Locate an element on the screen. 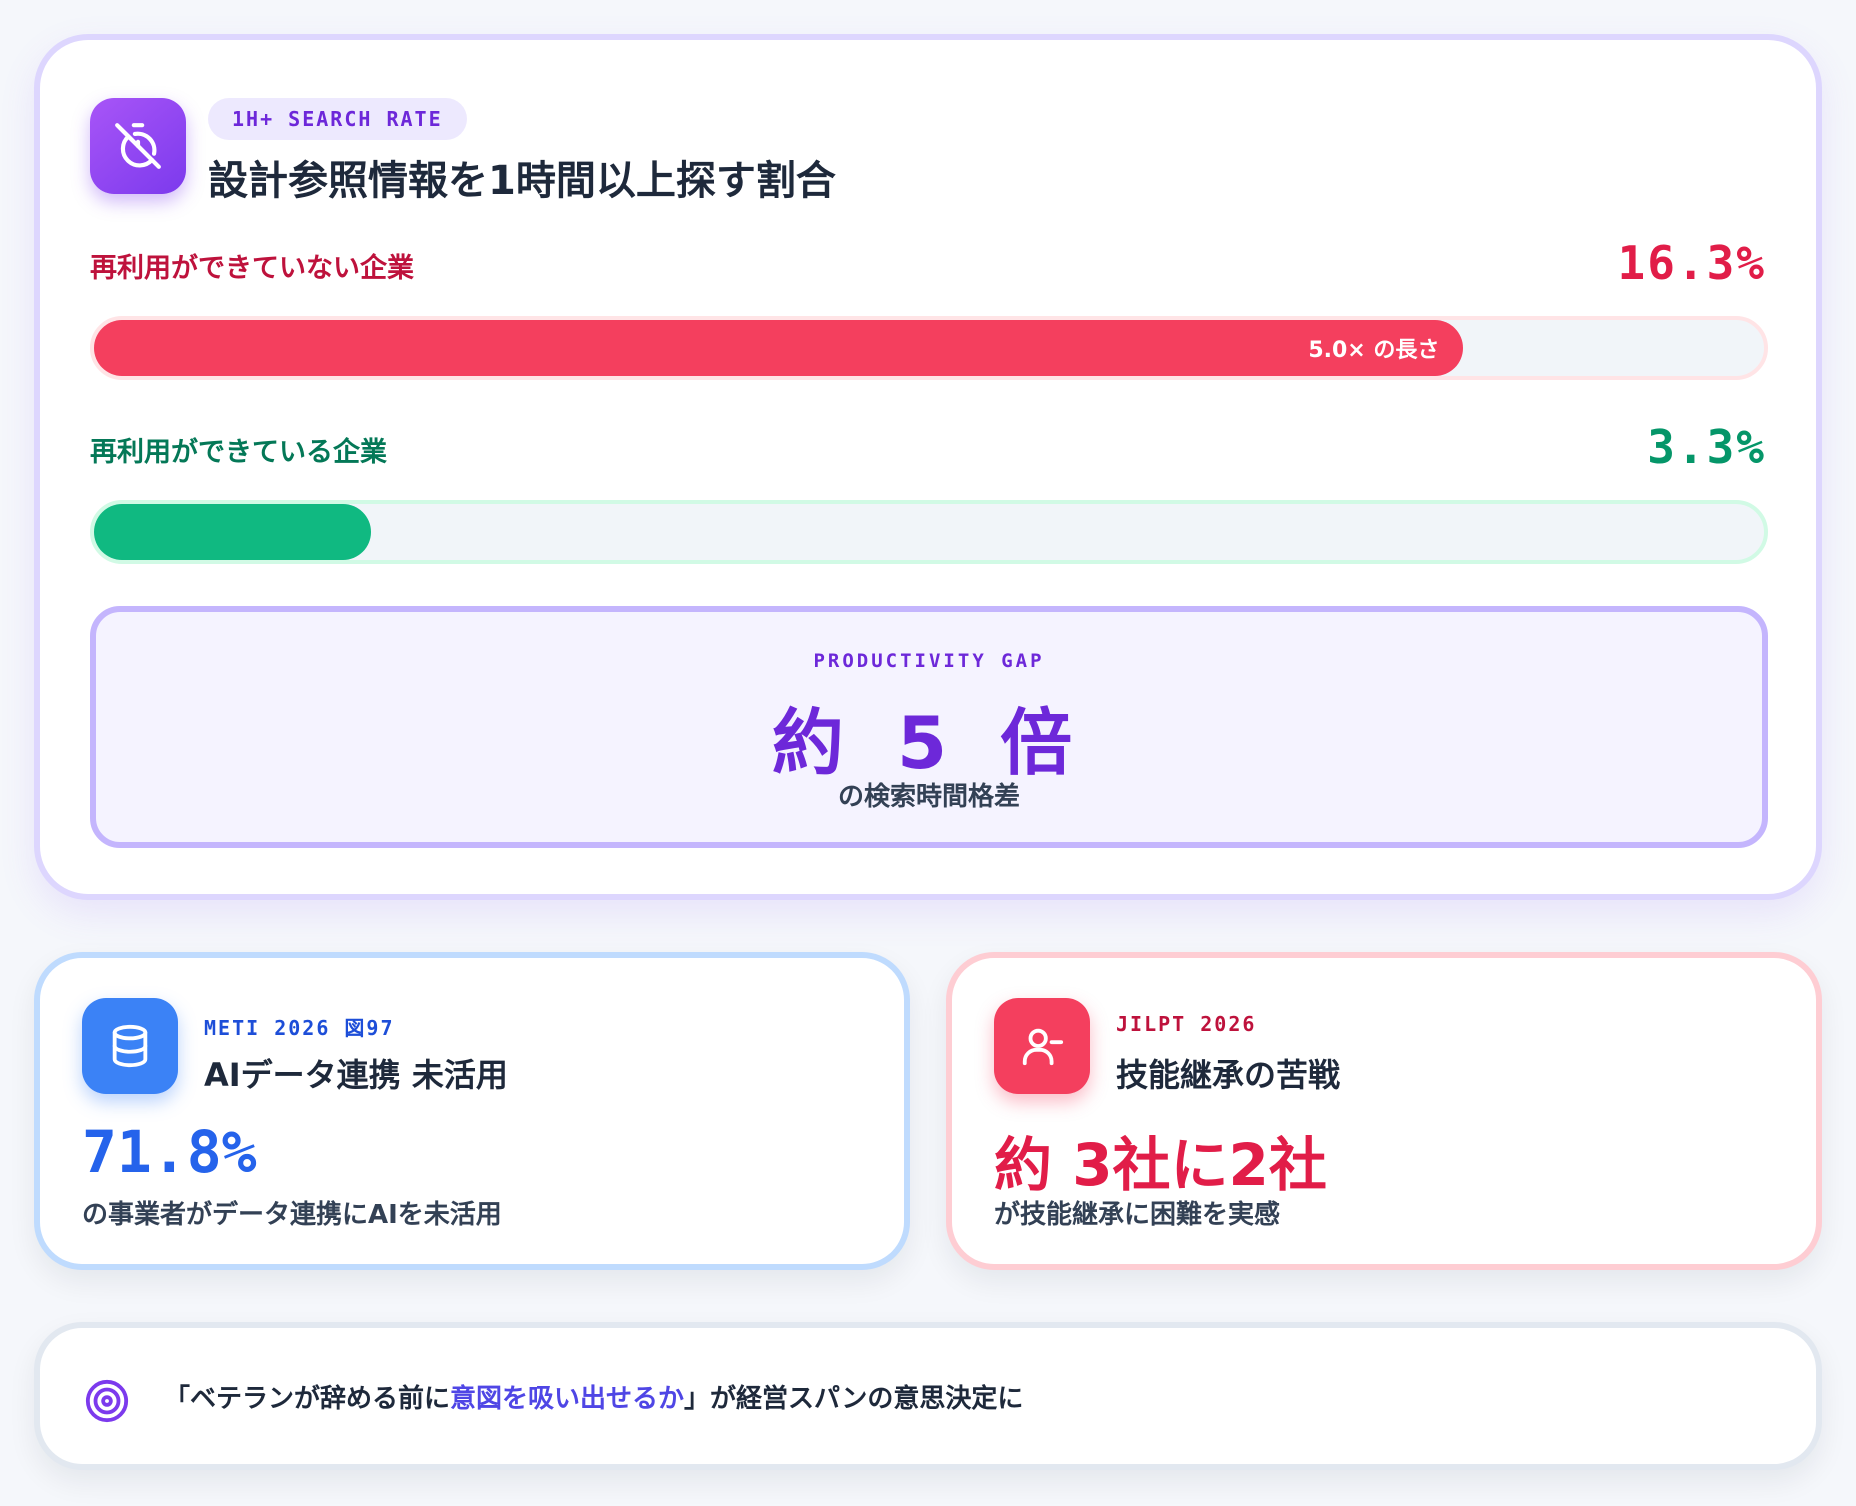  progress-track-not-reusing: 5.0× の長さ is located at coordinates (929, 348).